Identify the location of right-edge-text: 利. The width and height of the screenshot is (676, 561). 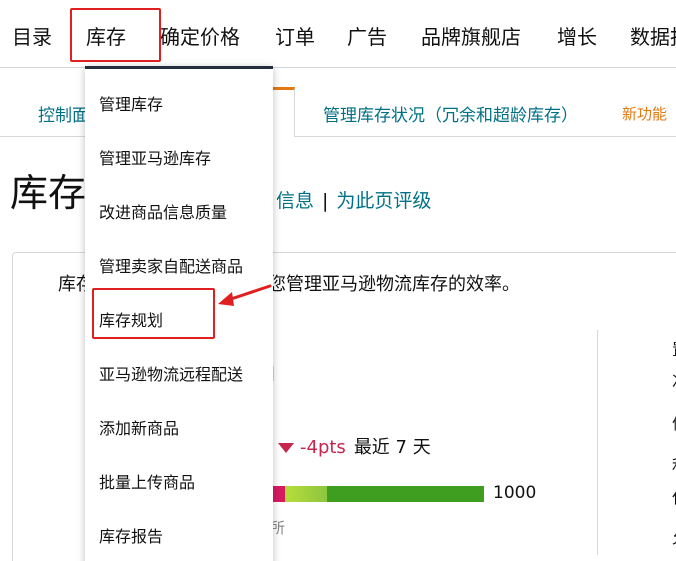
(674, 464).